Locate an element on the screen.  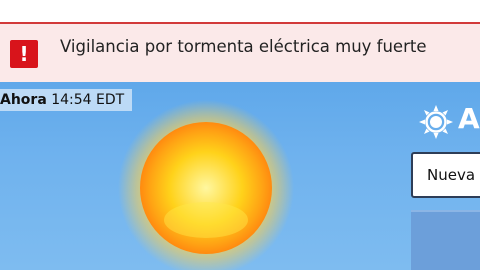
location-search-input: Nueva is located at coordinates (445, 175).